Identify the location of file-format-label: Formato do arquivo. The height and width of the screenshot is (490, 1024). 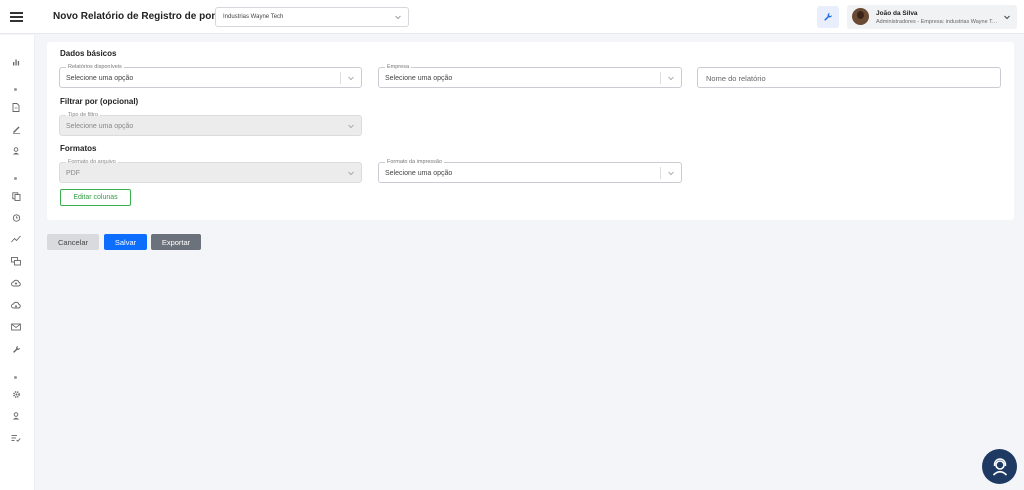
(92, 162).